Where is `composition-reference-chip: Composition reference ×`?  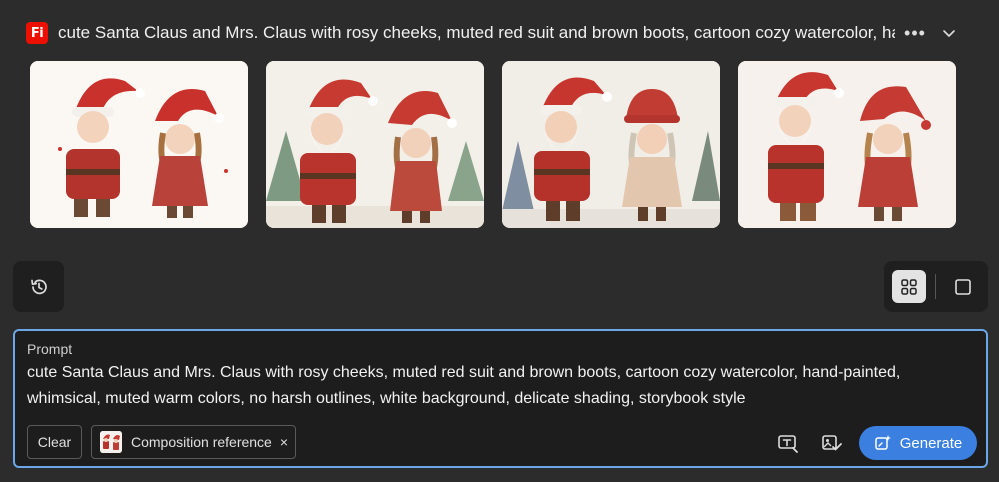 composition-reference-chip: Composition reference × is located at coordinates (193, 442).